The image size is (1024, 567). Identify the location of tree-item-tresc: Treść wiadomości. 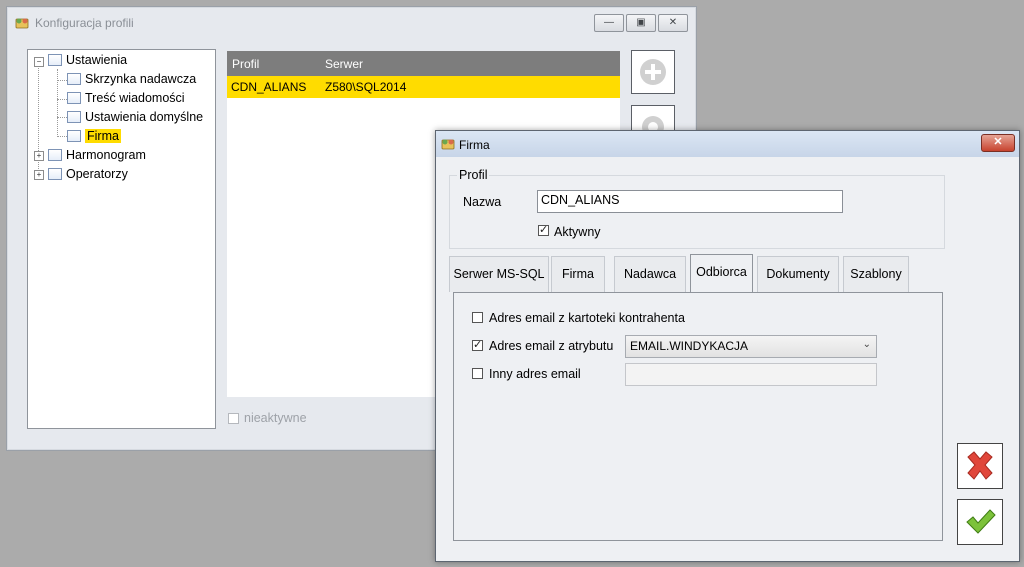
(126, 98).